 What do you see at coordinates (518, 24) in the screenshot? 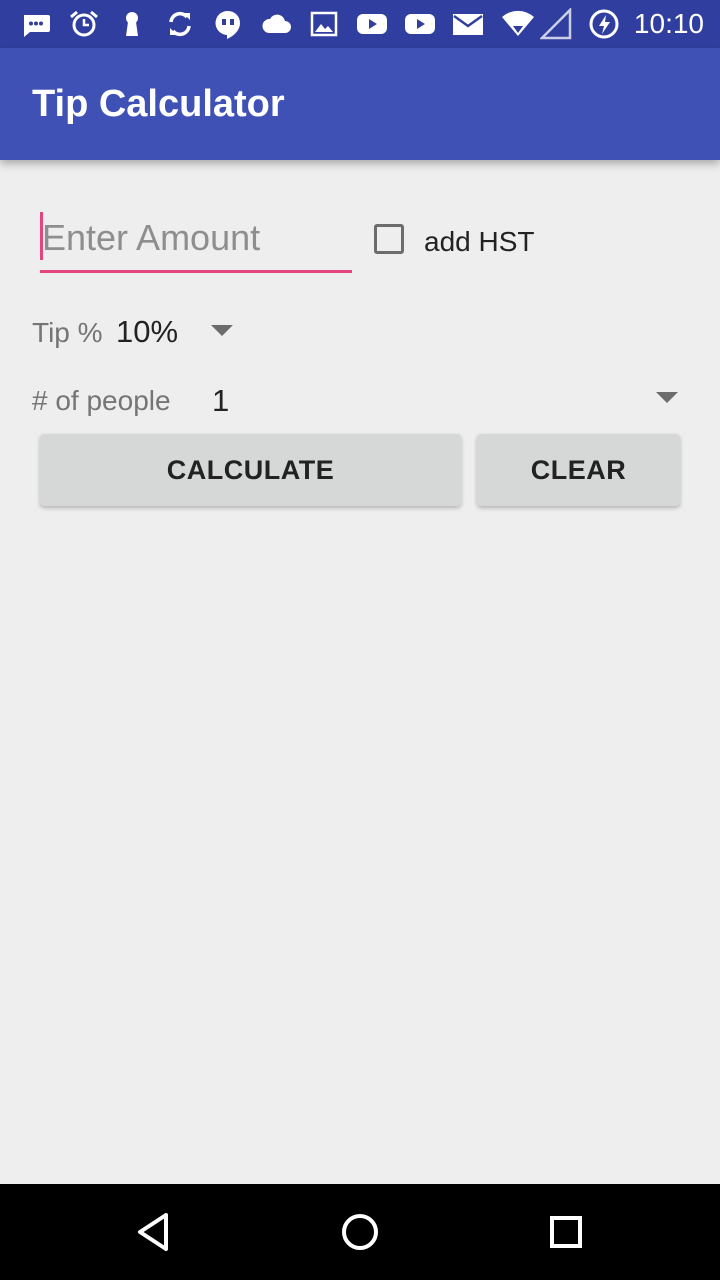
I see `wifi-icon` at bounding box center [518, 24].